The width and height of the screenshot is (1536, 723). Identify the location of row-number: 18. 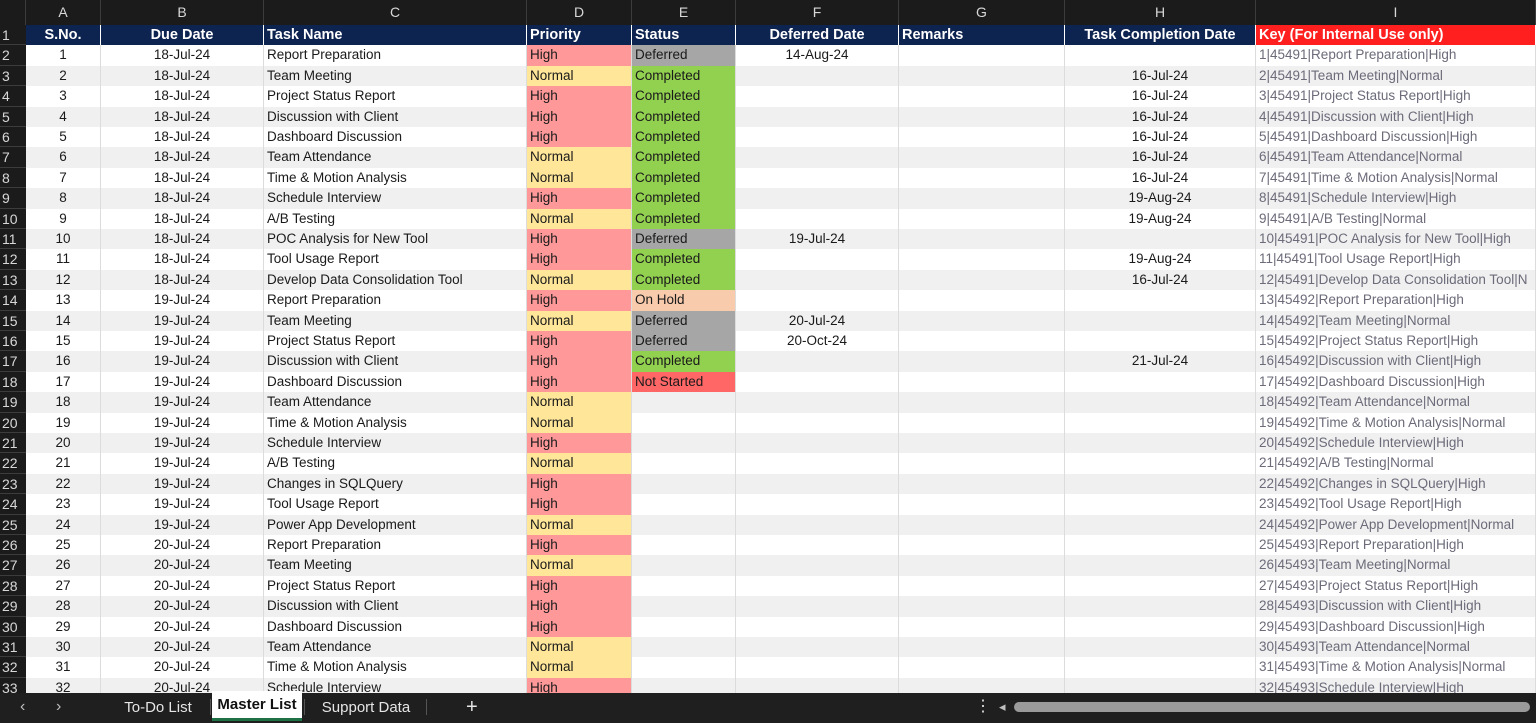
(13, 382).